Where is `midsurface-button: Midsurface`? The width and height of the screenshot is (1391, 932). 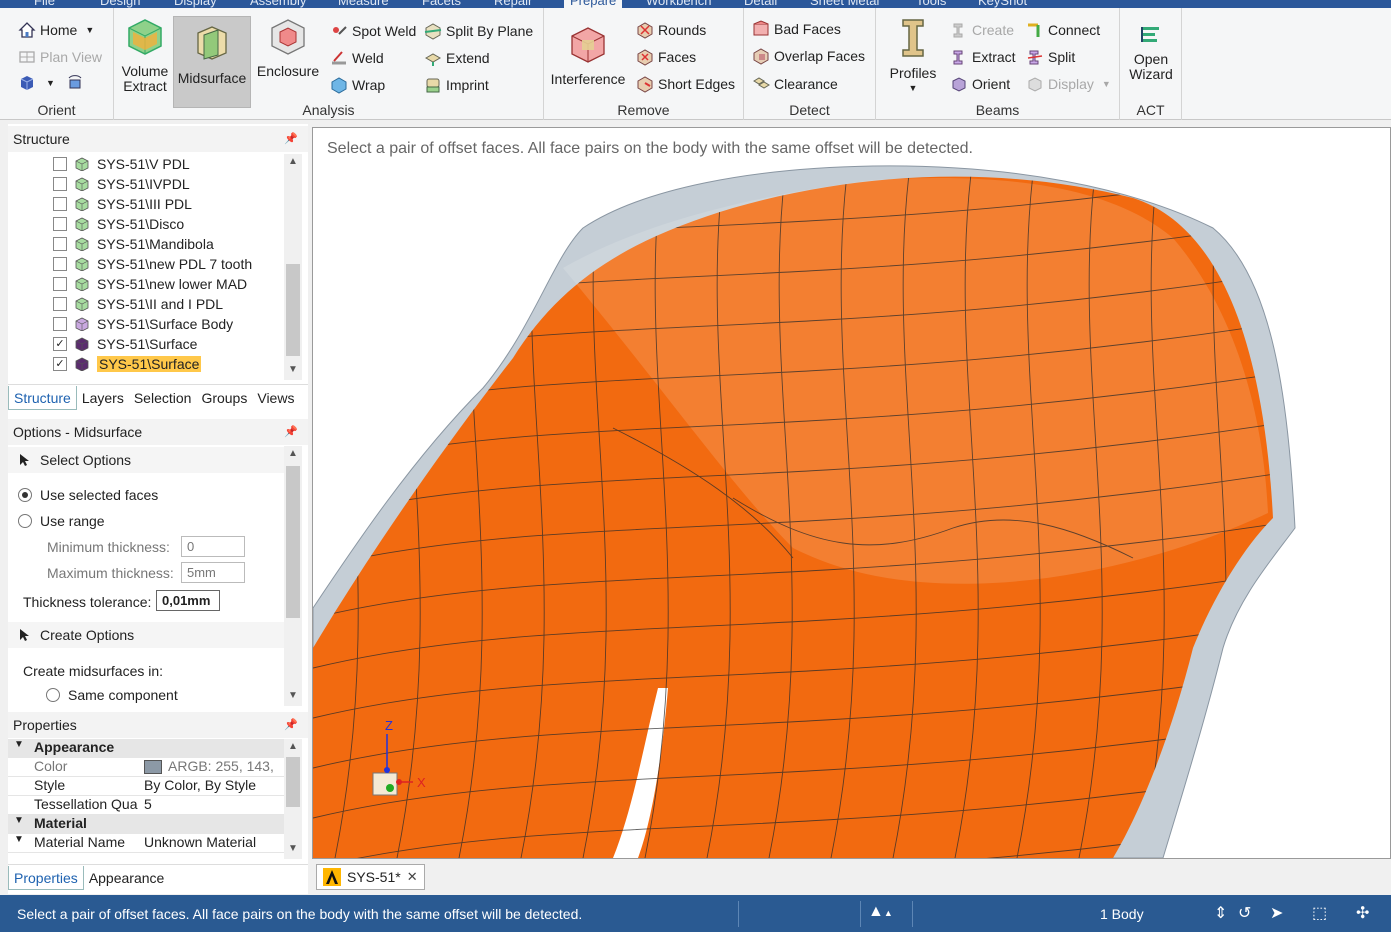
midsurface-button: Midsurface is located at coordinates (212, 62).